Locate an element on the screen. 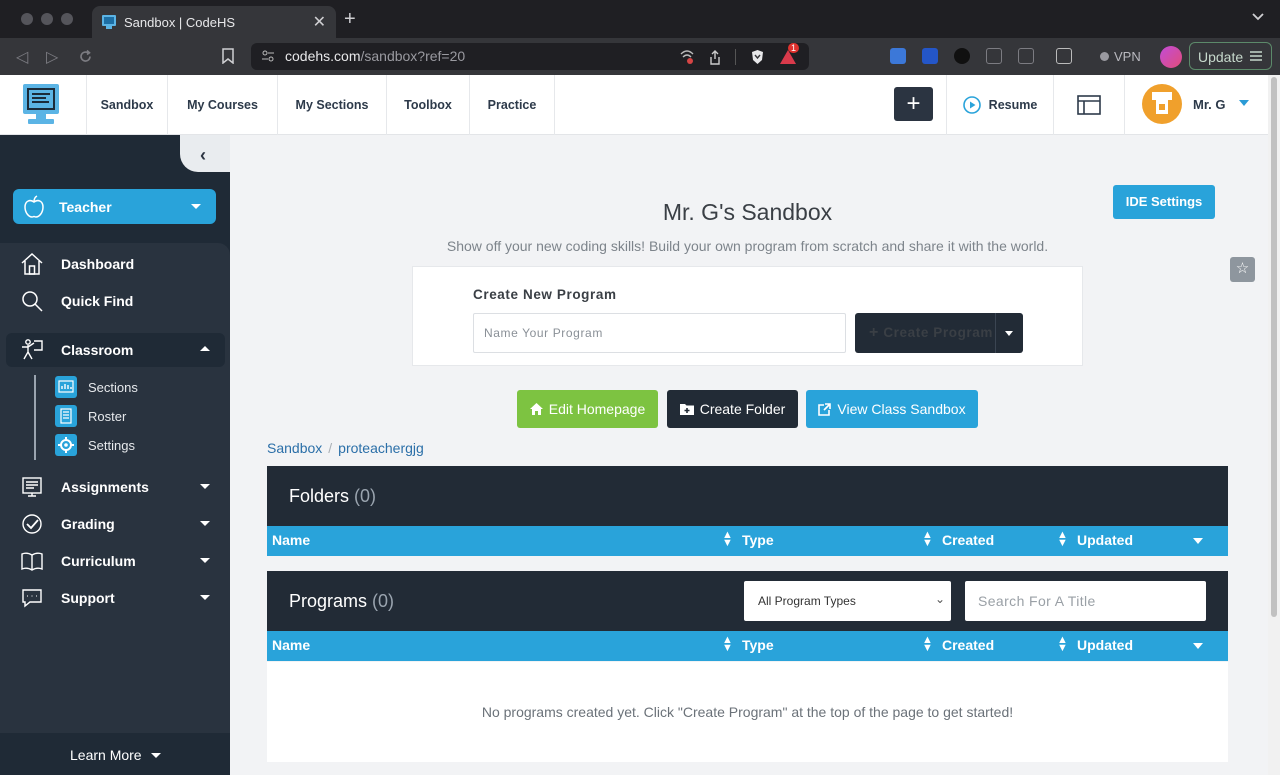 Image resolution: width=1280 pixels, height=775 pixels. learn-more-button: Learn More is located at coordinates (115, 755).